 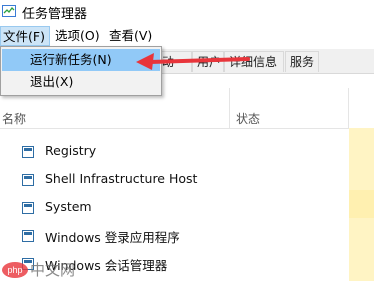 What do you see at coordinates (68, 206) in the screenshot?
I see `process-name: System` at bounding box center [68, 206].